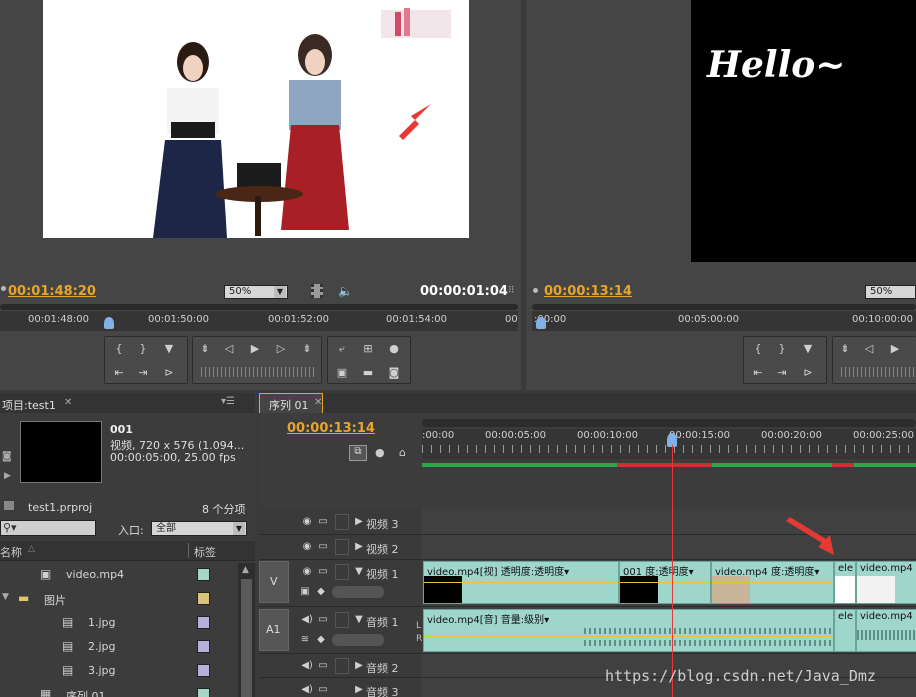  What do you see at coordinates (127, 623) in the screenshot?
I see `list-item: ▤ 1.jpg` at bounding box center [127, 623].